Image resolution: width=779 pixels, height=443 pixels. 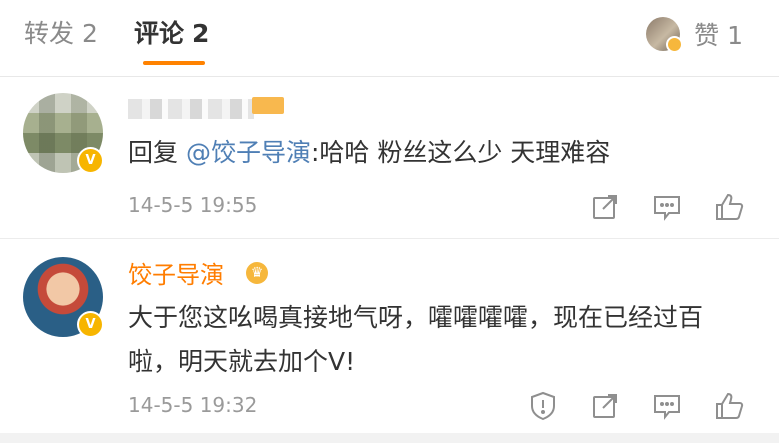 I want to click on comment-username: 饺子导演, so click(x=176, y=275).